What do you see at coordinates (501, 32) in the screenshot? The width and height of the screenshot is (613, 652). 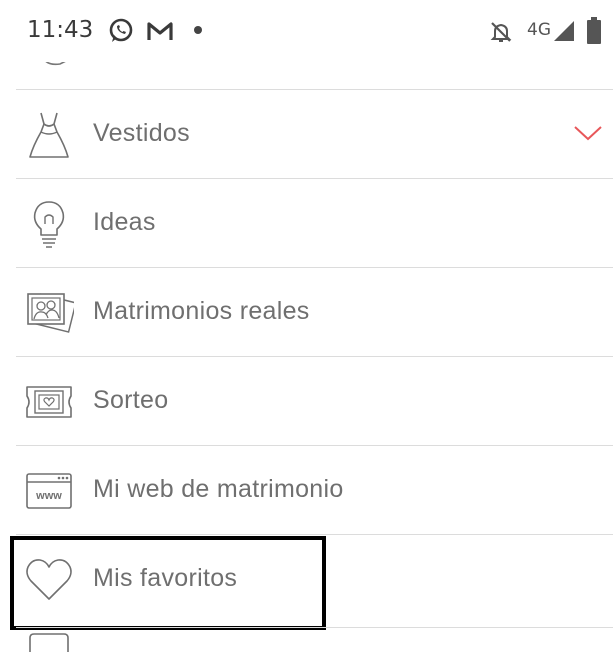 I see `notifications-off-icon` at bounding box center [501, 32].